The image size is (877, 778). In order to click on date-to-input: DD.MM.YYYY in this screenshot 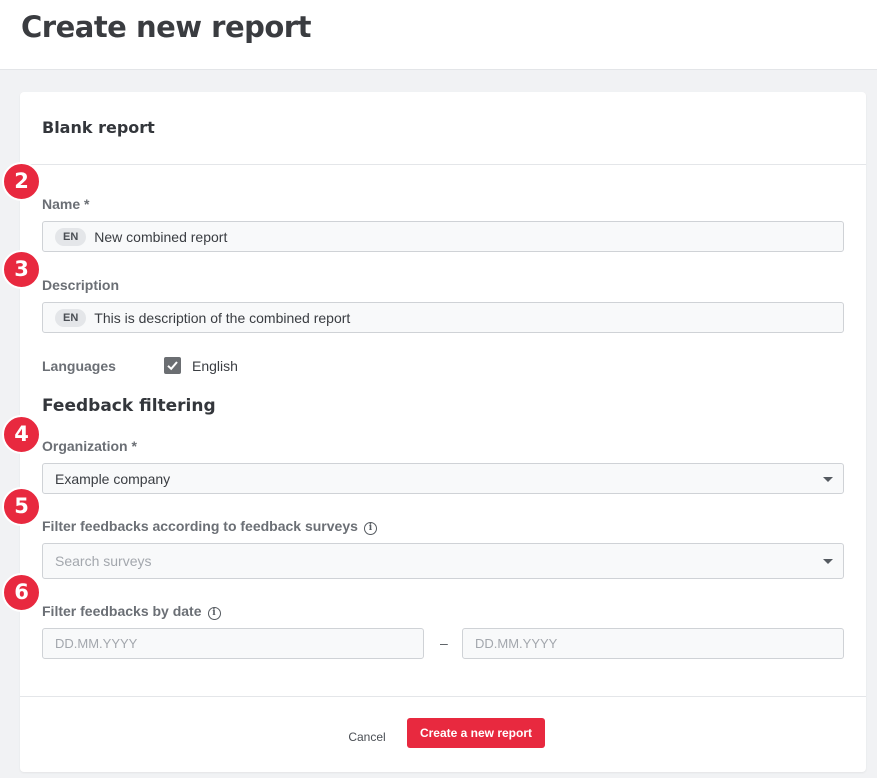, I will do `click(653, 643)`.